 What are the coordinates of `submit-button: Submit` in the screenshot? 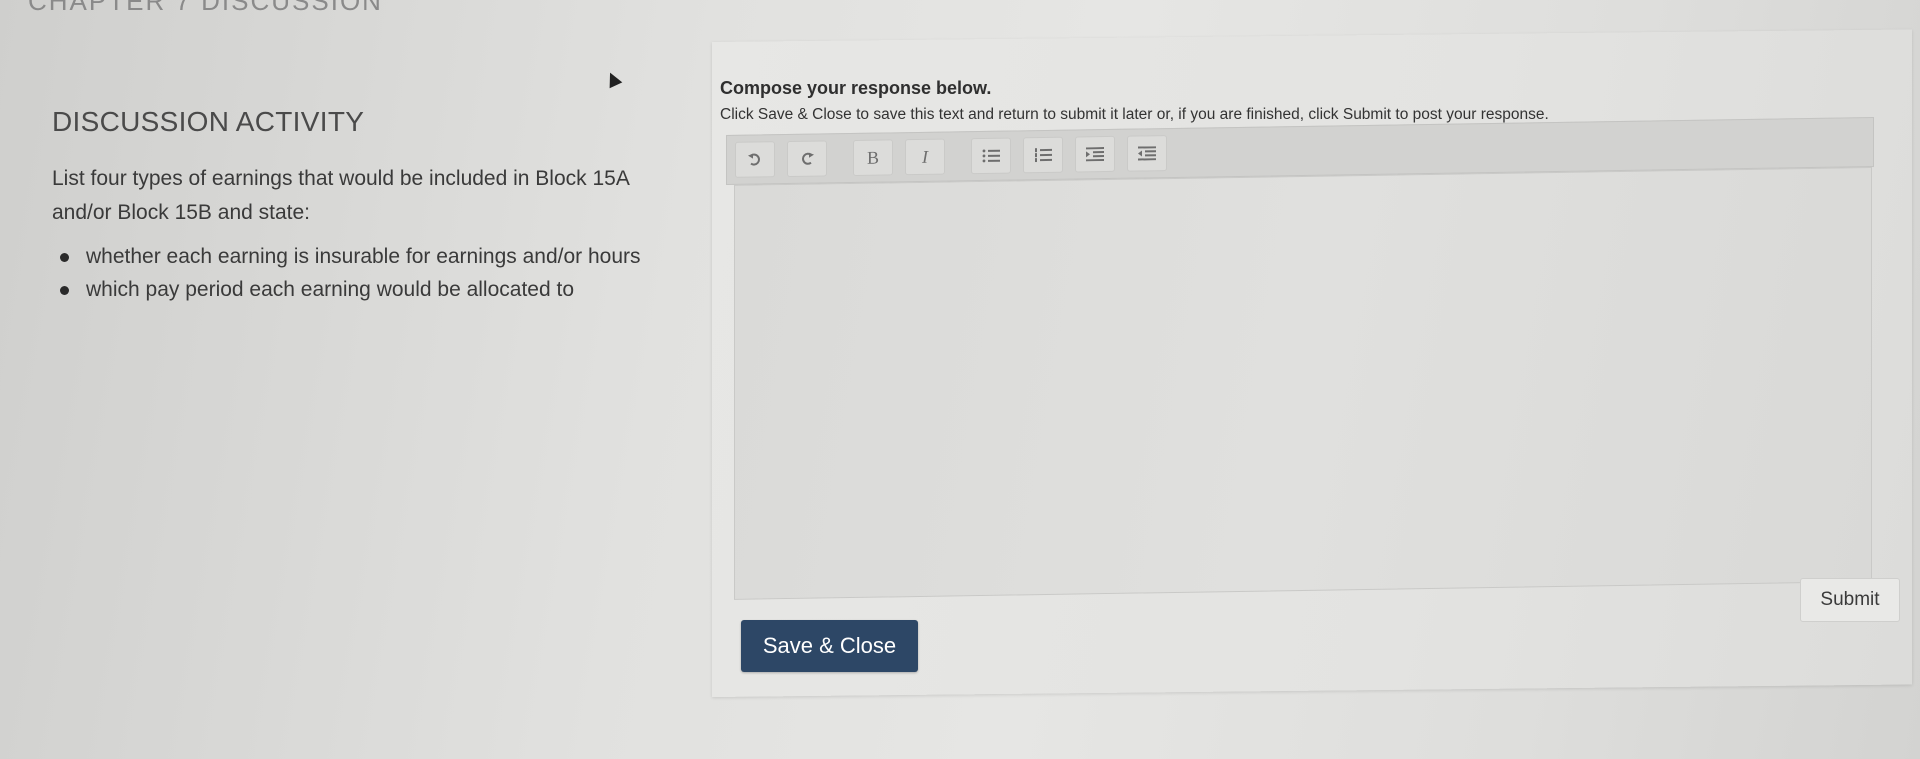 It's located at (1850, 600).